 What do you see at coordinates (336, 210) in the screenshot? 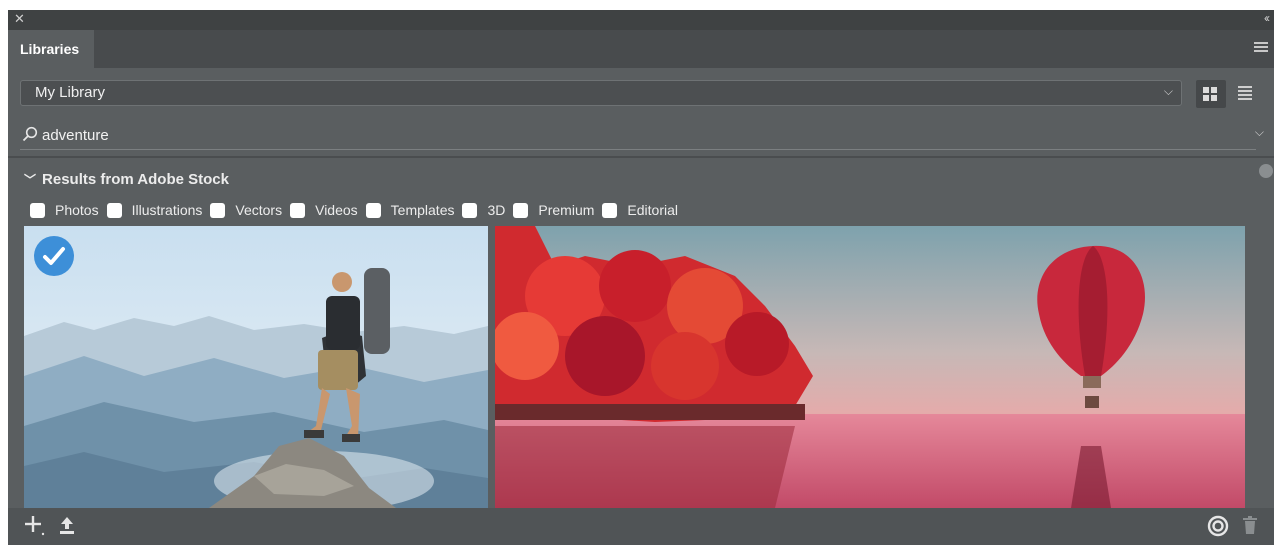
I see `filter-label: Videos` at bounding box center [336, 210].